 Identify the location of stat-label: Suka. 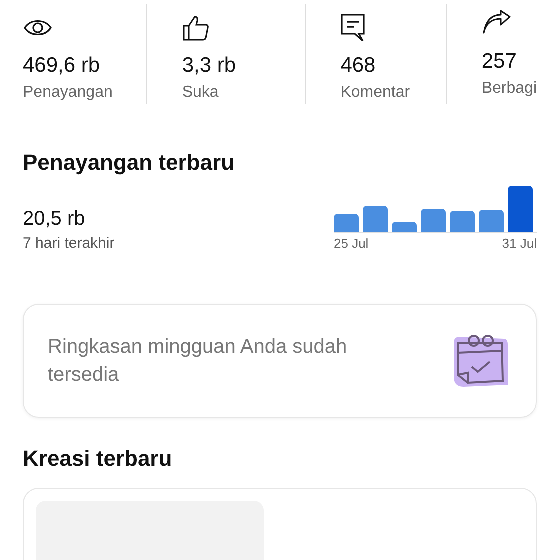
(200, 93).